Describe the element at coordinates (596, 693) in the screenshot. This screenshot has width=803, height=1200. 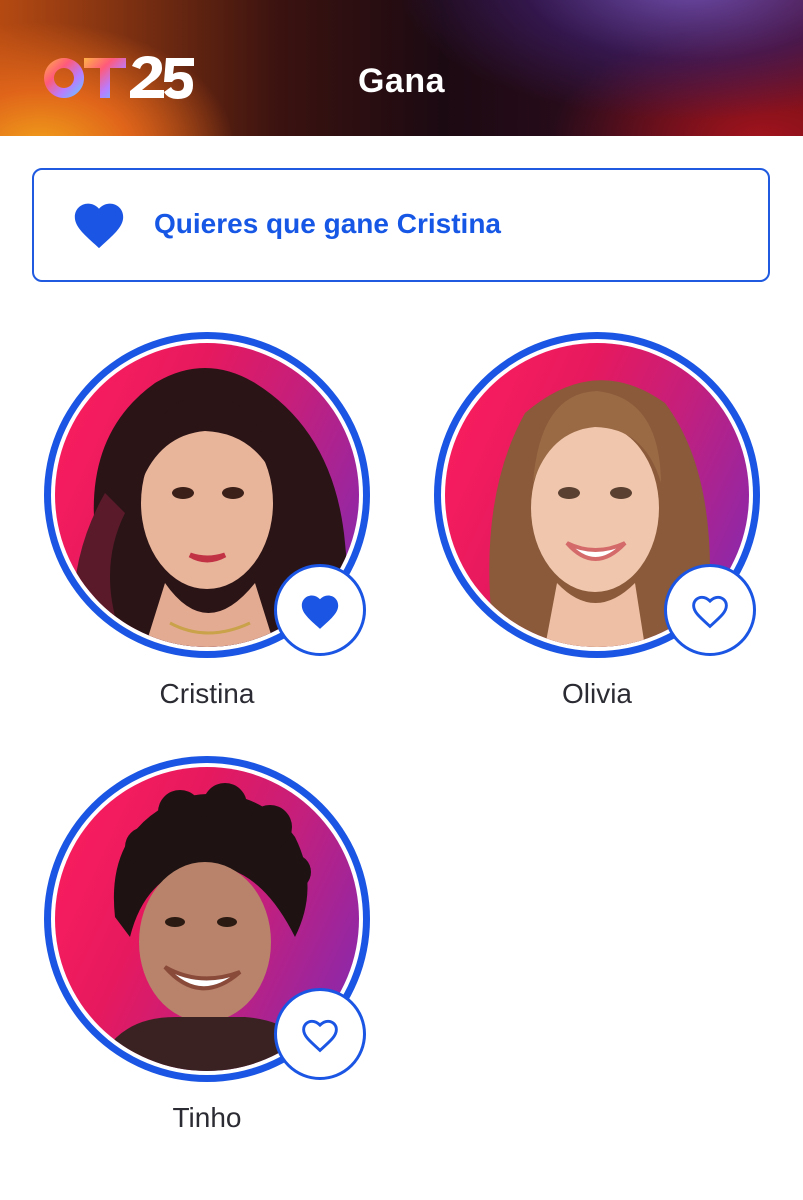
I see `candidate-name: Olivia` at that location.